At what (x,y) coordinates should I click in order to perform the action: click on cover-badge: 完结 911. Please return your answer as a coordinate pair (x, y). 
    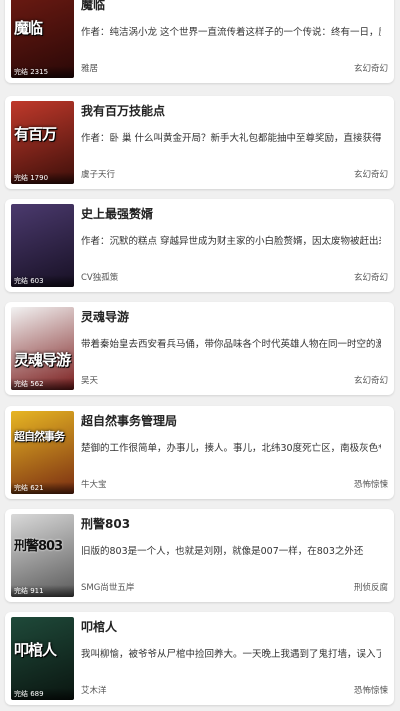
    Looking at the image, I should click on (42, 591).